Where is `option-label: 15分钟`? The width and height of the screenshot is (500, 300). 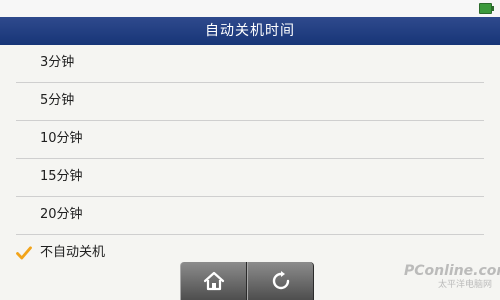
option-label: 15分钟 is located at coordinates (61, 176).